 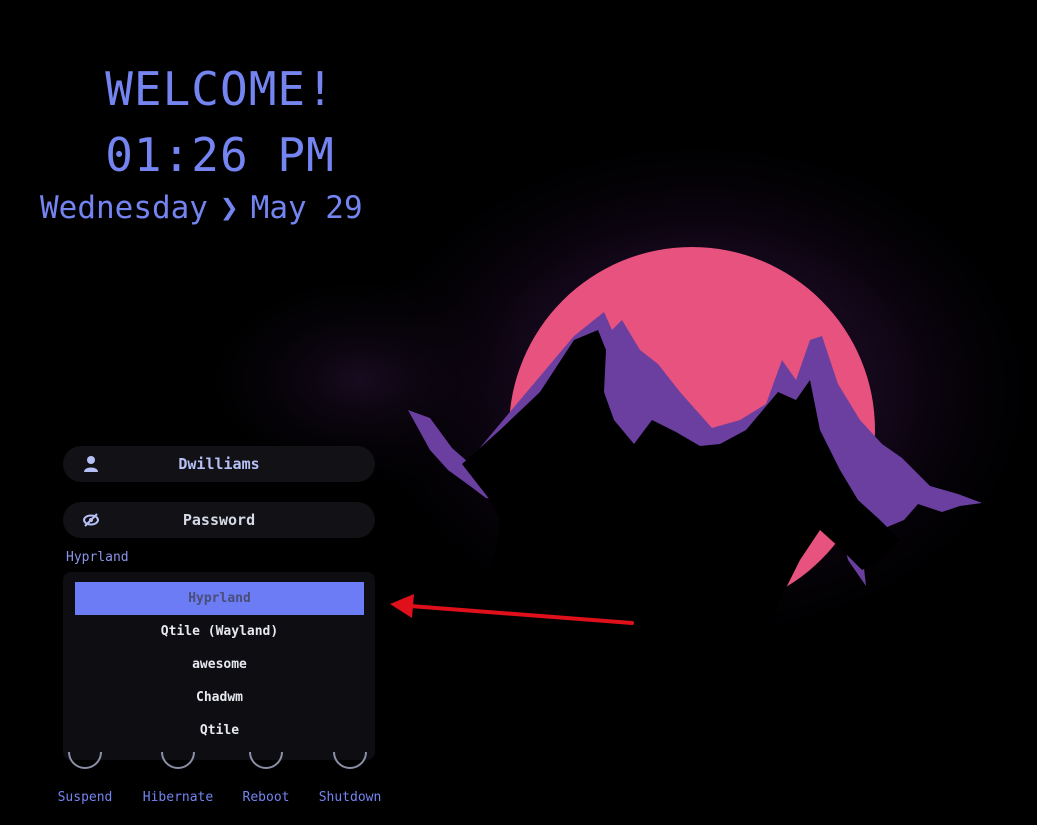 What do you see at coordinates (266, 778) in the screenshot?
I see `reboot-button: Reboot` at bounding box center [266, 778].